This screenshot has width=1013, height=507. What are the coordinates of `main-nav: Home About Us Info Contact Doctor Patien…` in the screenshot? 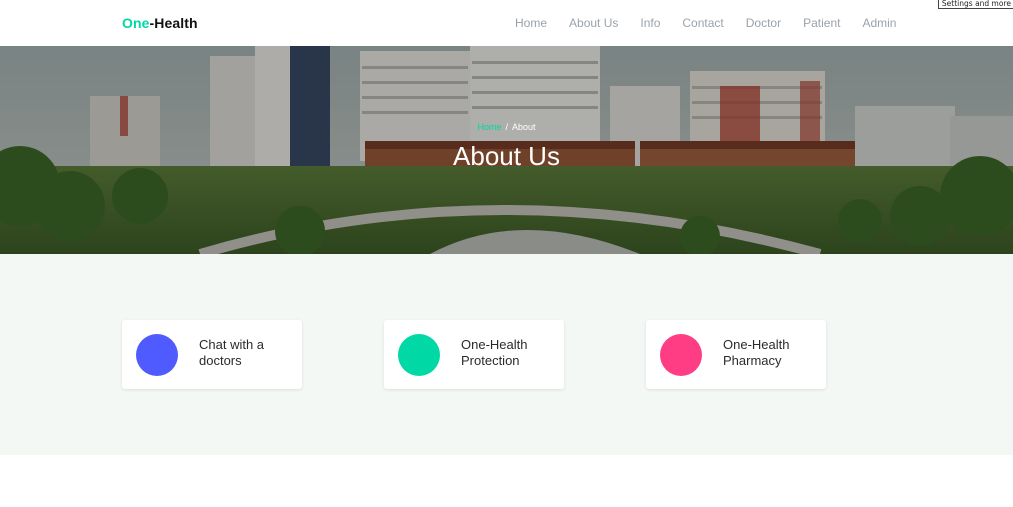 It's located at (716, 23).